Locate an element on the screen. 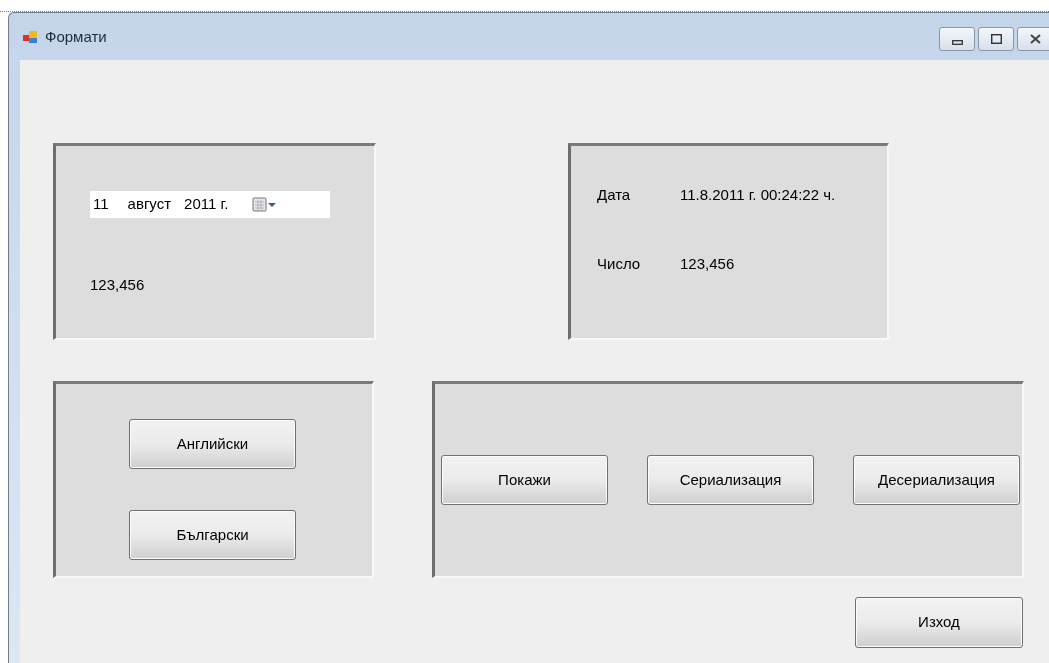 The height and width of the screenshot is (663, 1049). minimize-icon is located at coordinates (957, 42).